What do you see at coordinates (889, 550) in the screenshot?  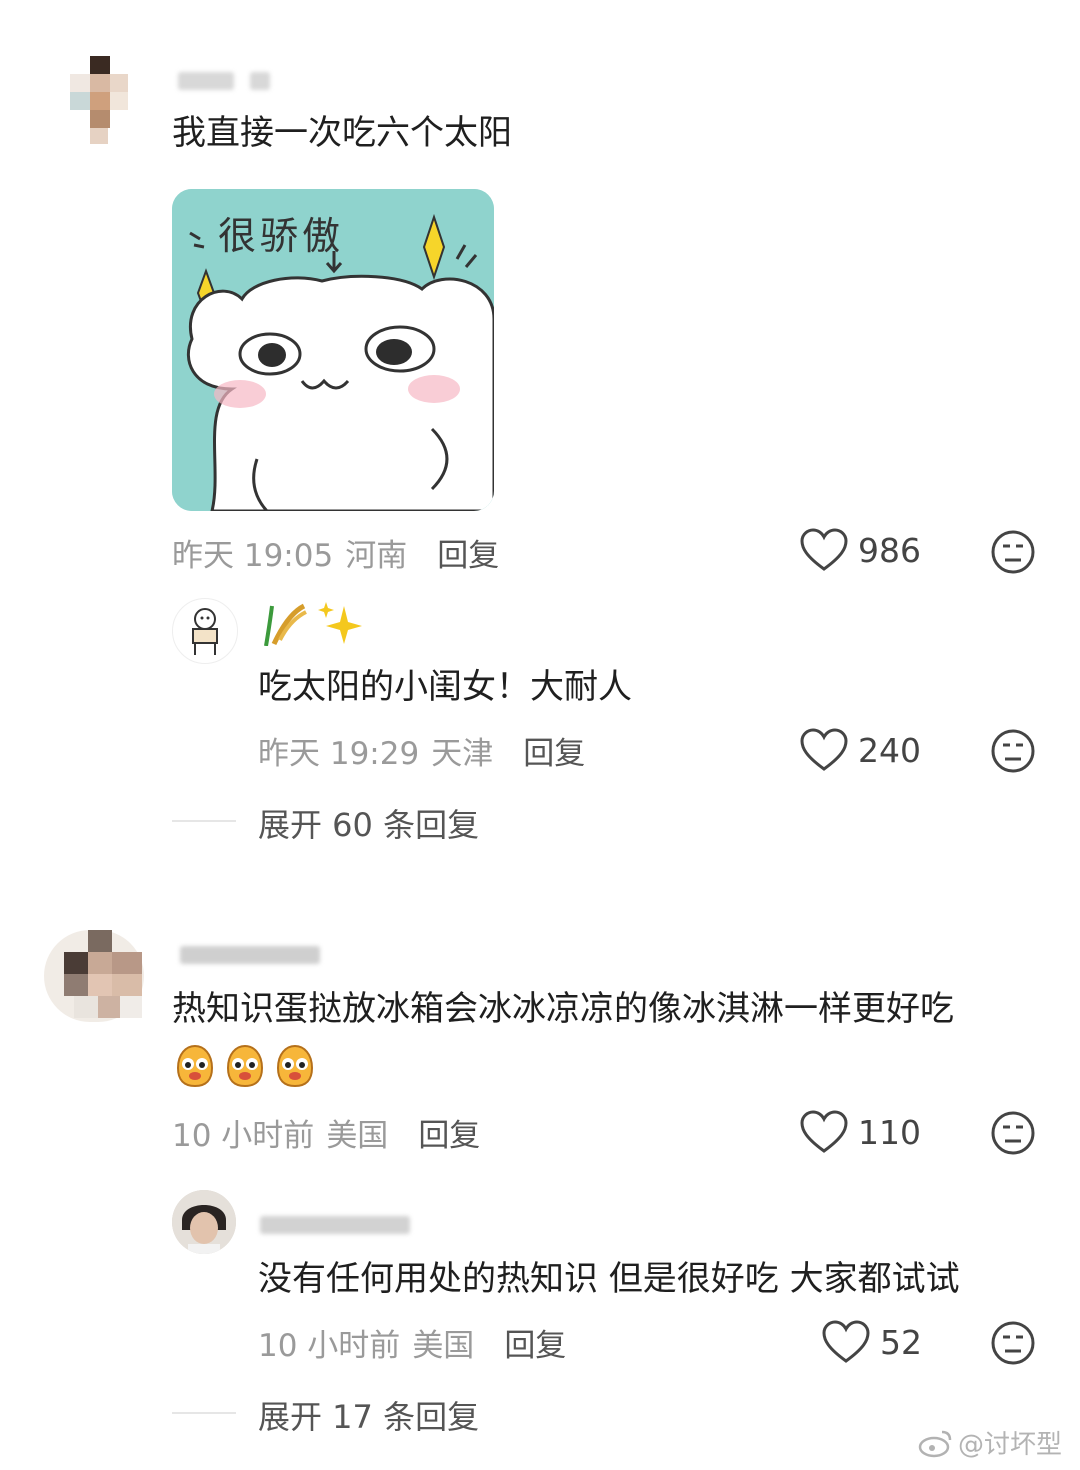 I see `like-count: 986` at bounding box center [889, 550].